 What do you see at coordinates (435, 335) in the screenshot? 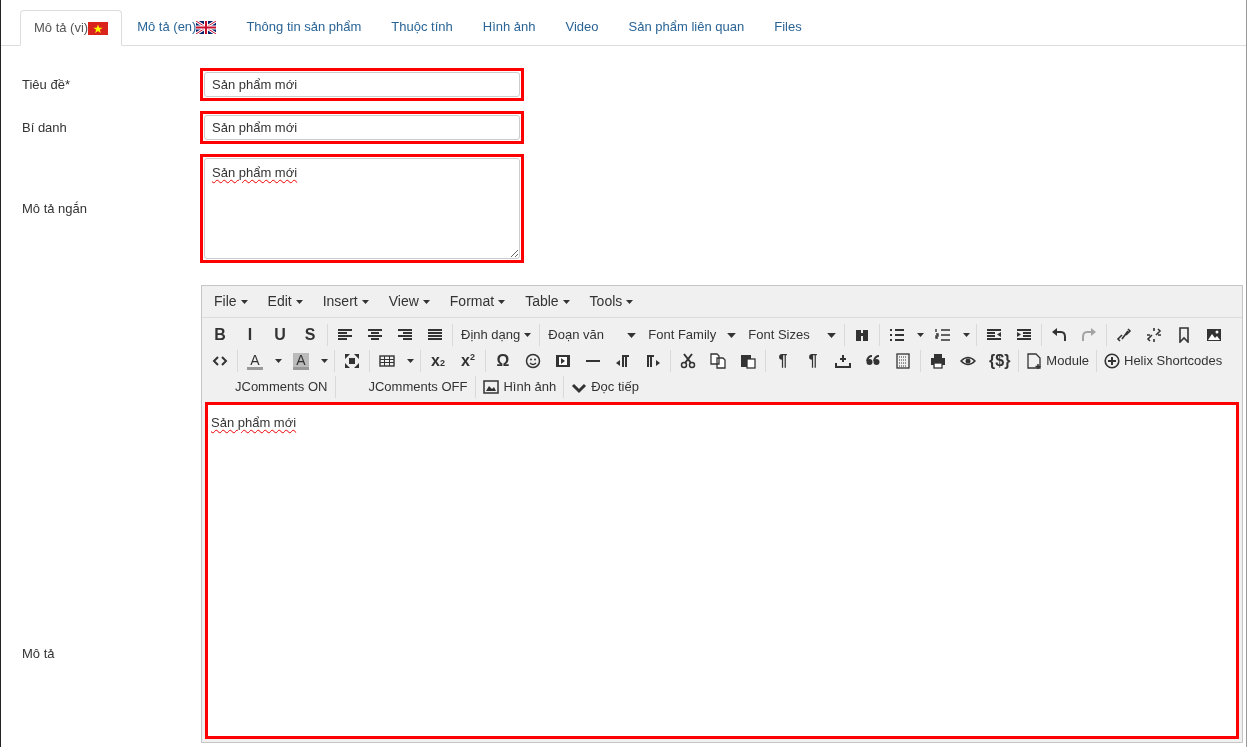
I see `align-justify-icon` at bounding box center [435, 335].